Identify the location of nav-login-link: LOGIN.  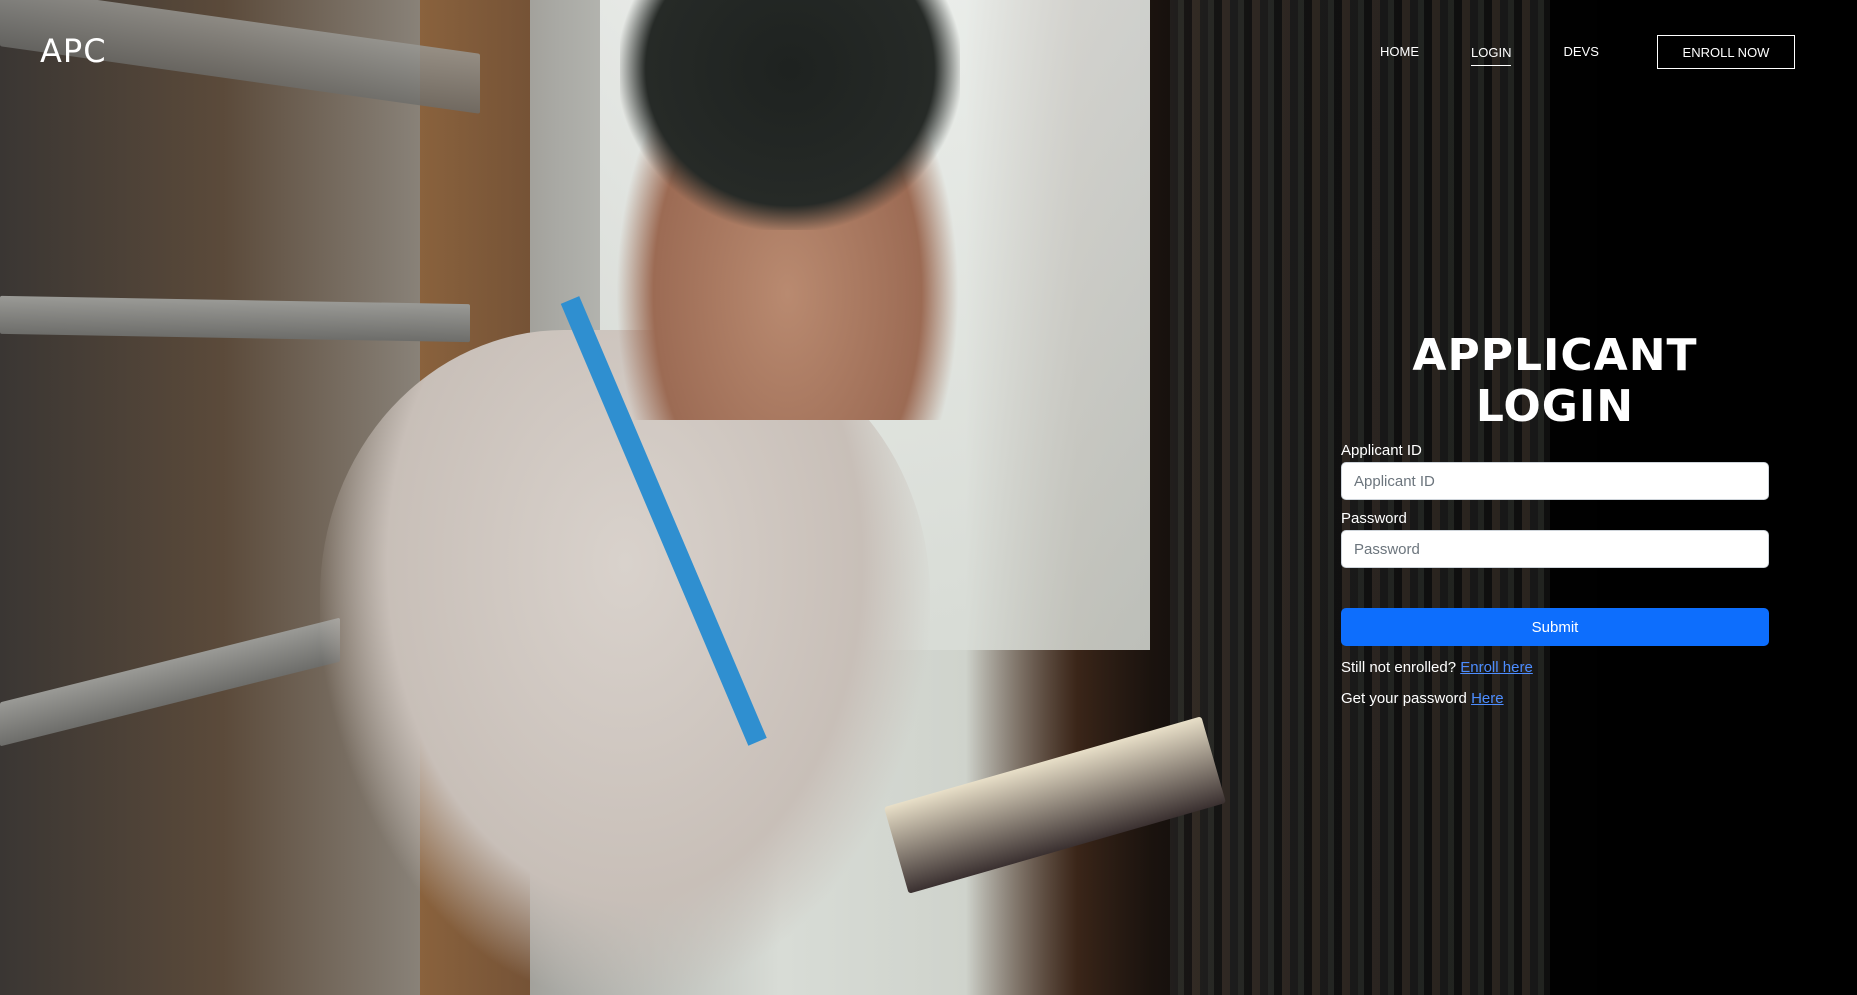
(1491, 51).